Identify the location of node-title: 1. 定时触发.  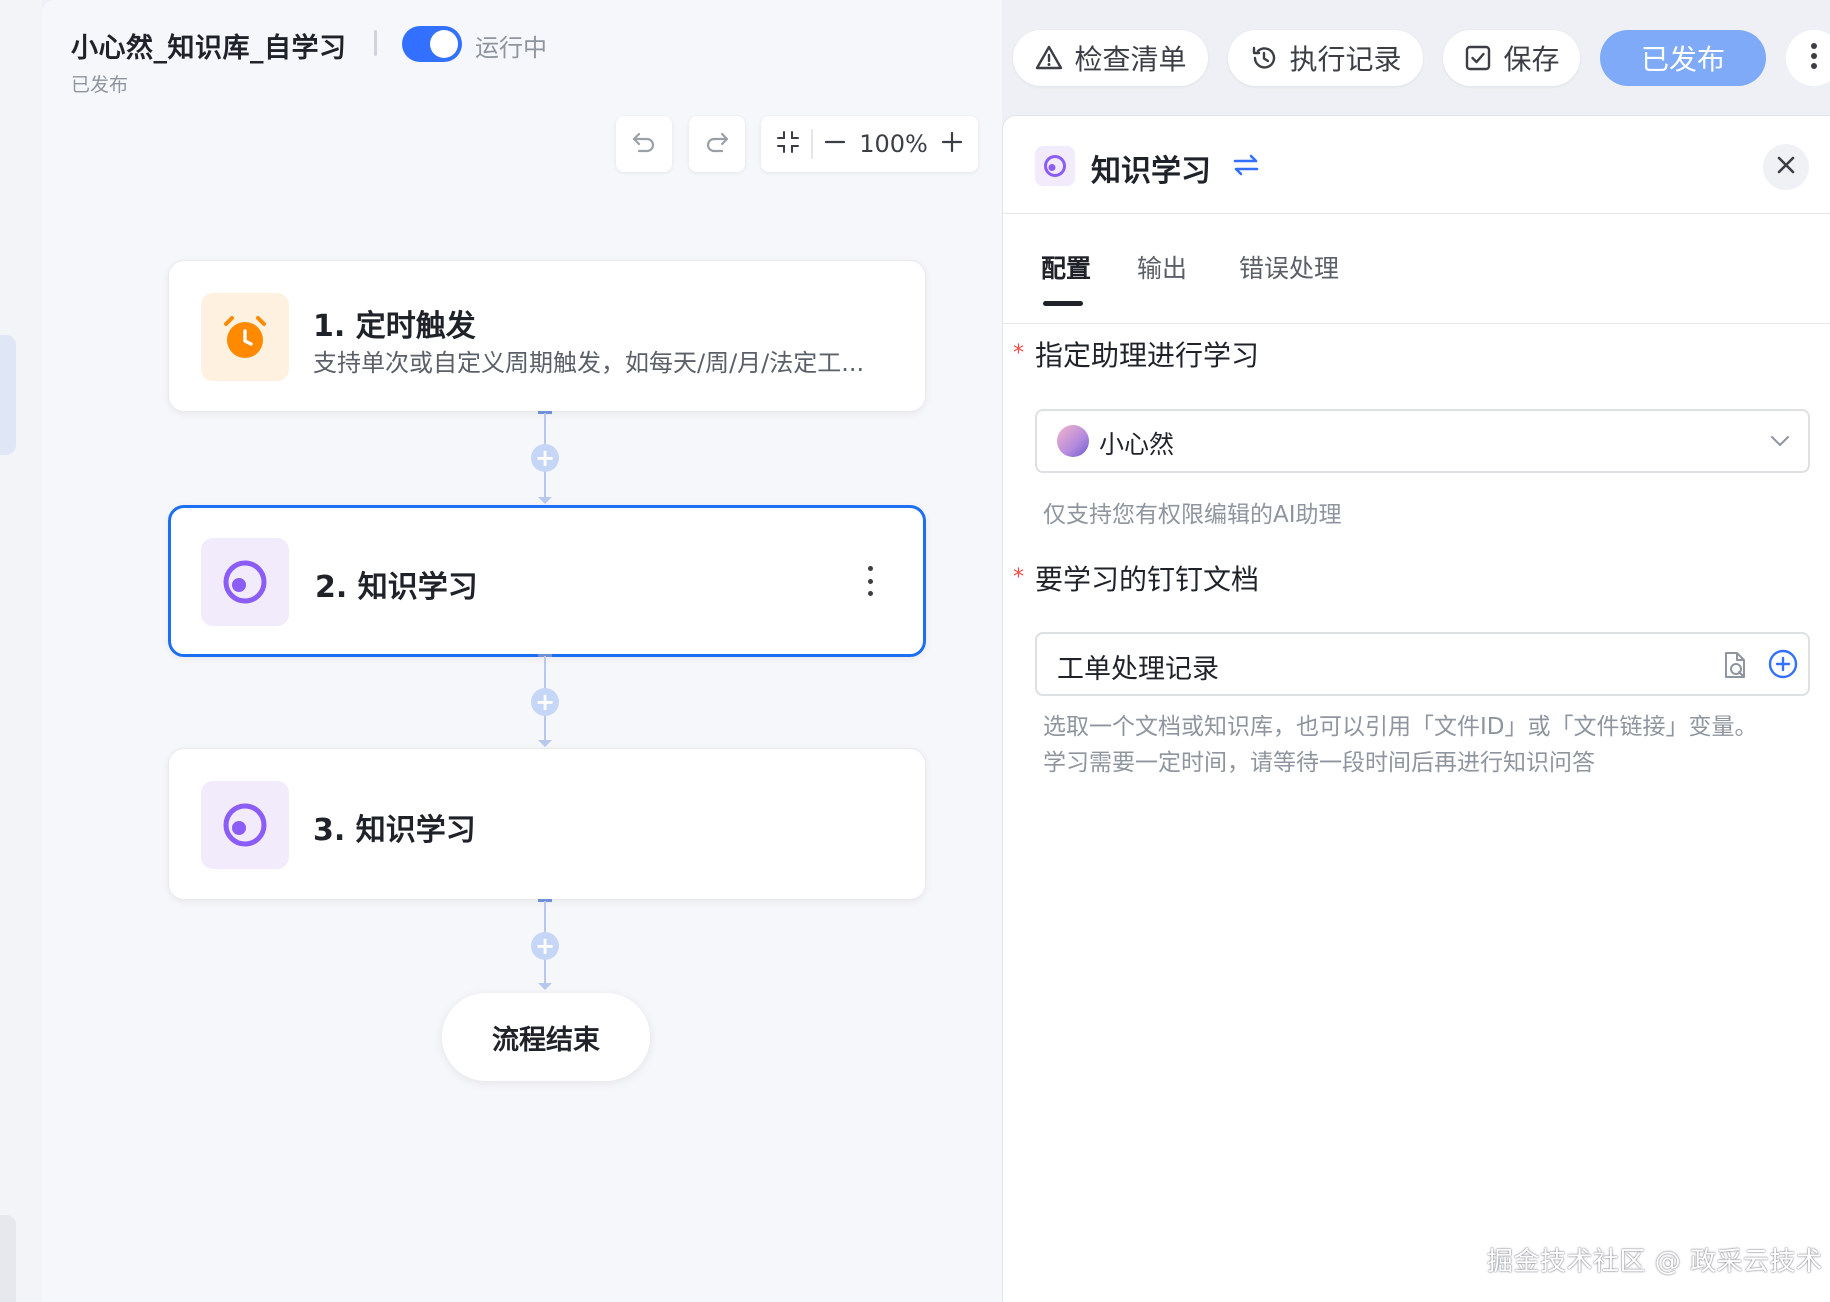
(394, 326).